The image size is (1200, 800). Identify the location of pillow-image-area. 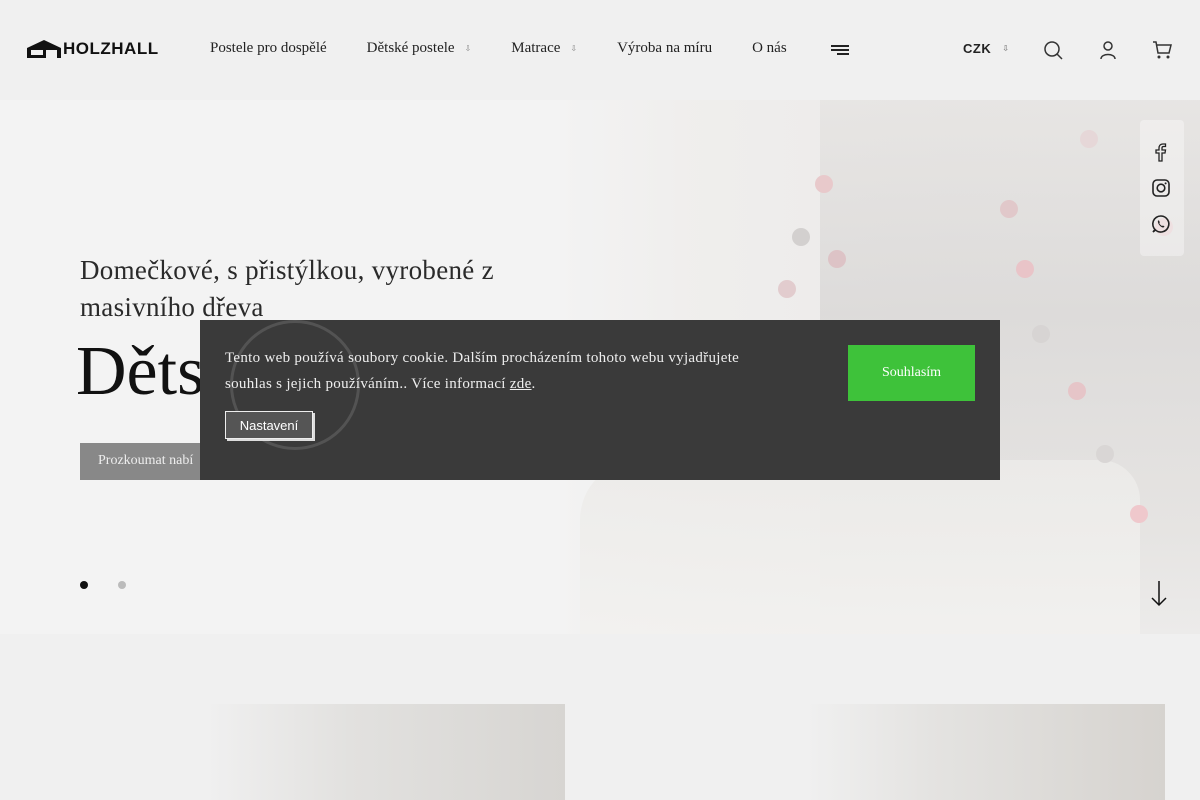
(860, 547).